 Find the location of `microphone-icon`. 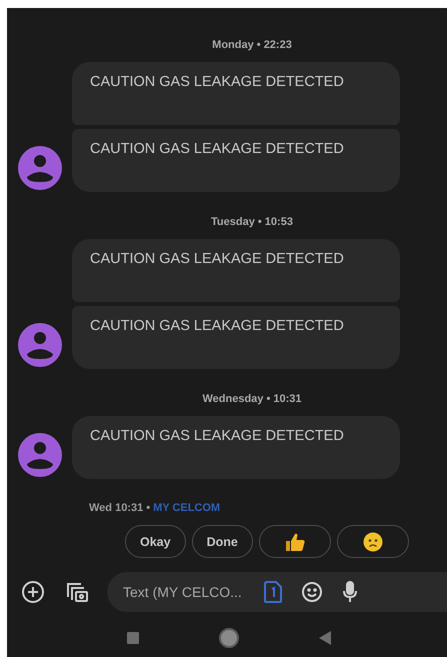

microphone-icon is located at coordinates (350, 592).